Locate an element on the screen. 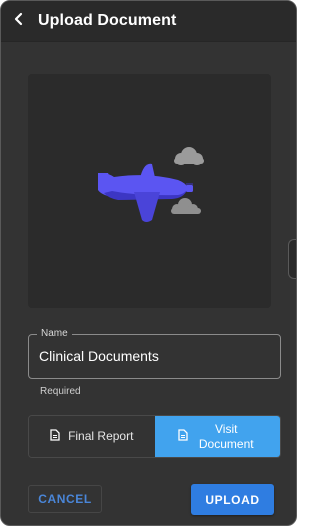  name-field: Name Clinical Documents is located at coordinates (154, 353).